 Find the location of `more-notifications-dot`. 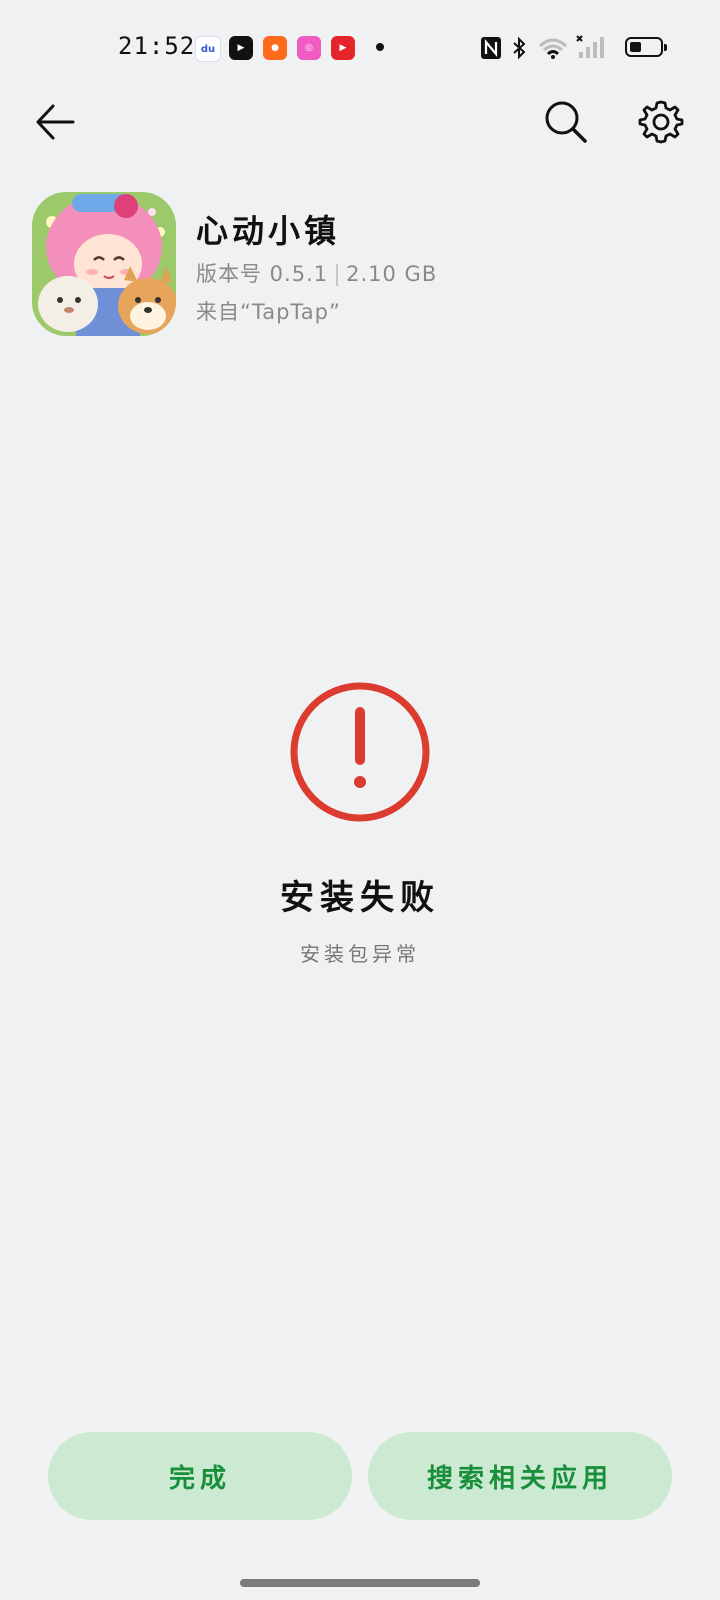

more-notifications-dot is located at coordinates (380, 47).